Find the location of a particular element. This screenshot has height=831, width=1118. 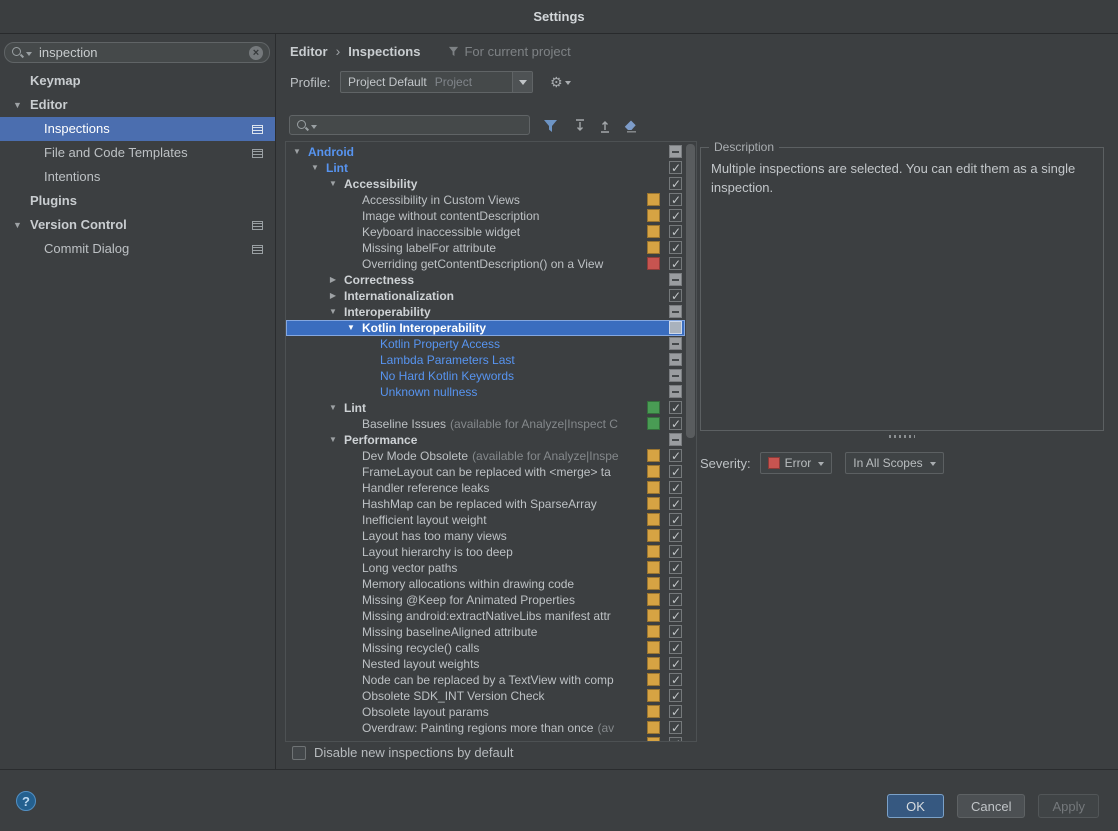

profile-combobox: Project Default Project is located at coordinates (436, 82).